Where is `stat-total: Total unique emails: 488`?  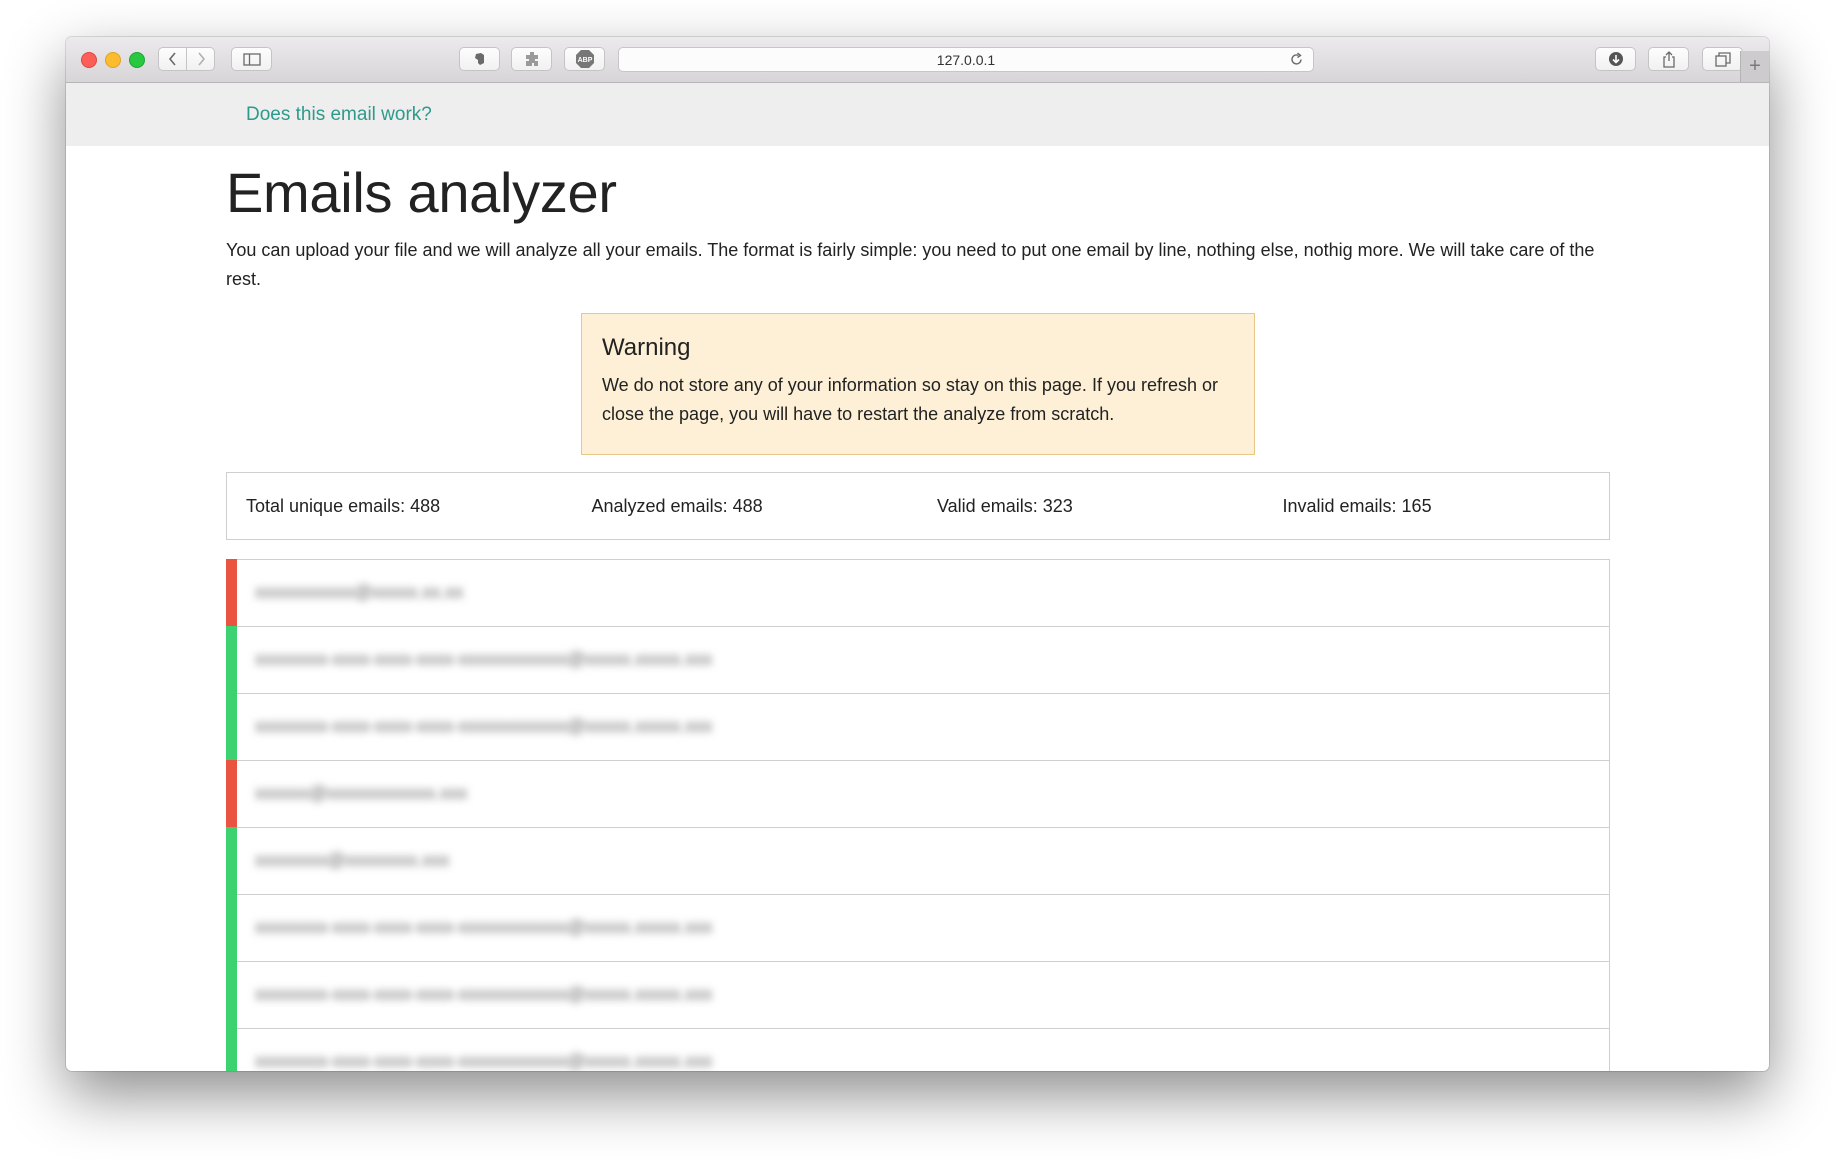
stat-total: Total unique emails: 488 is located at coordinates (400, 506).